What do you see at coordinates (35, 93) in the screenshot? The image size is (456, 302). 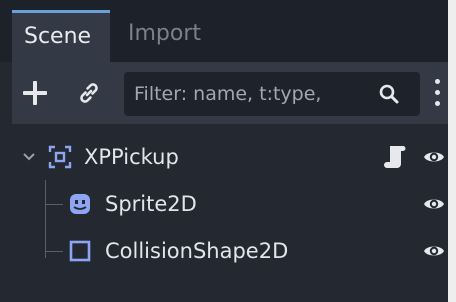 I see `add-node-button` at bounding box center [35, 93].